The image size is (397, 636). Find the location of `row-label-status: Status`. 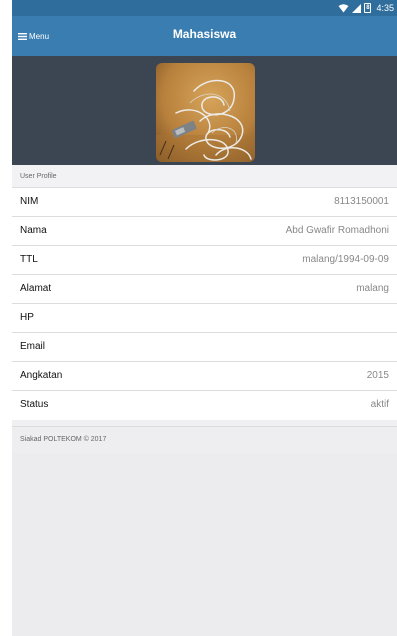

row-label-status: Status is located at coordinates (34, 404).